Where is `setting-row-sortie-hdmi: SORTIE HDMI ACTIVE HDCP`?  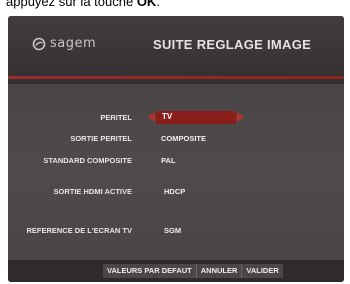
setting-row-sortie-hdmi: SORTIE HDMI ACTIVE HDCP is located at coordinates (176, 194).